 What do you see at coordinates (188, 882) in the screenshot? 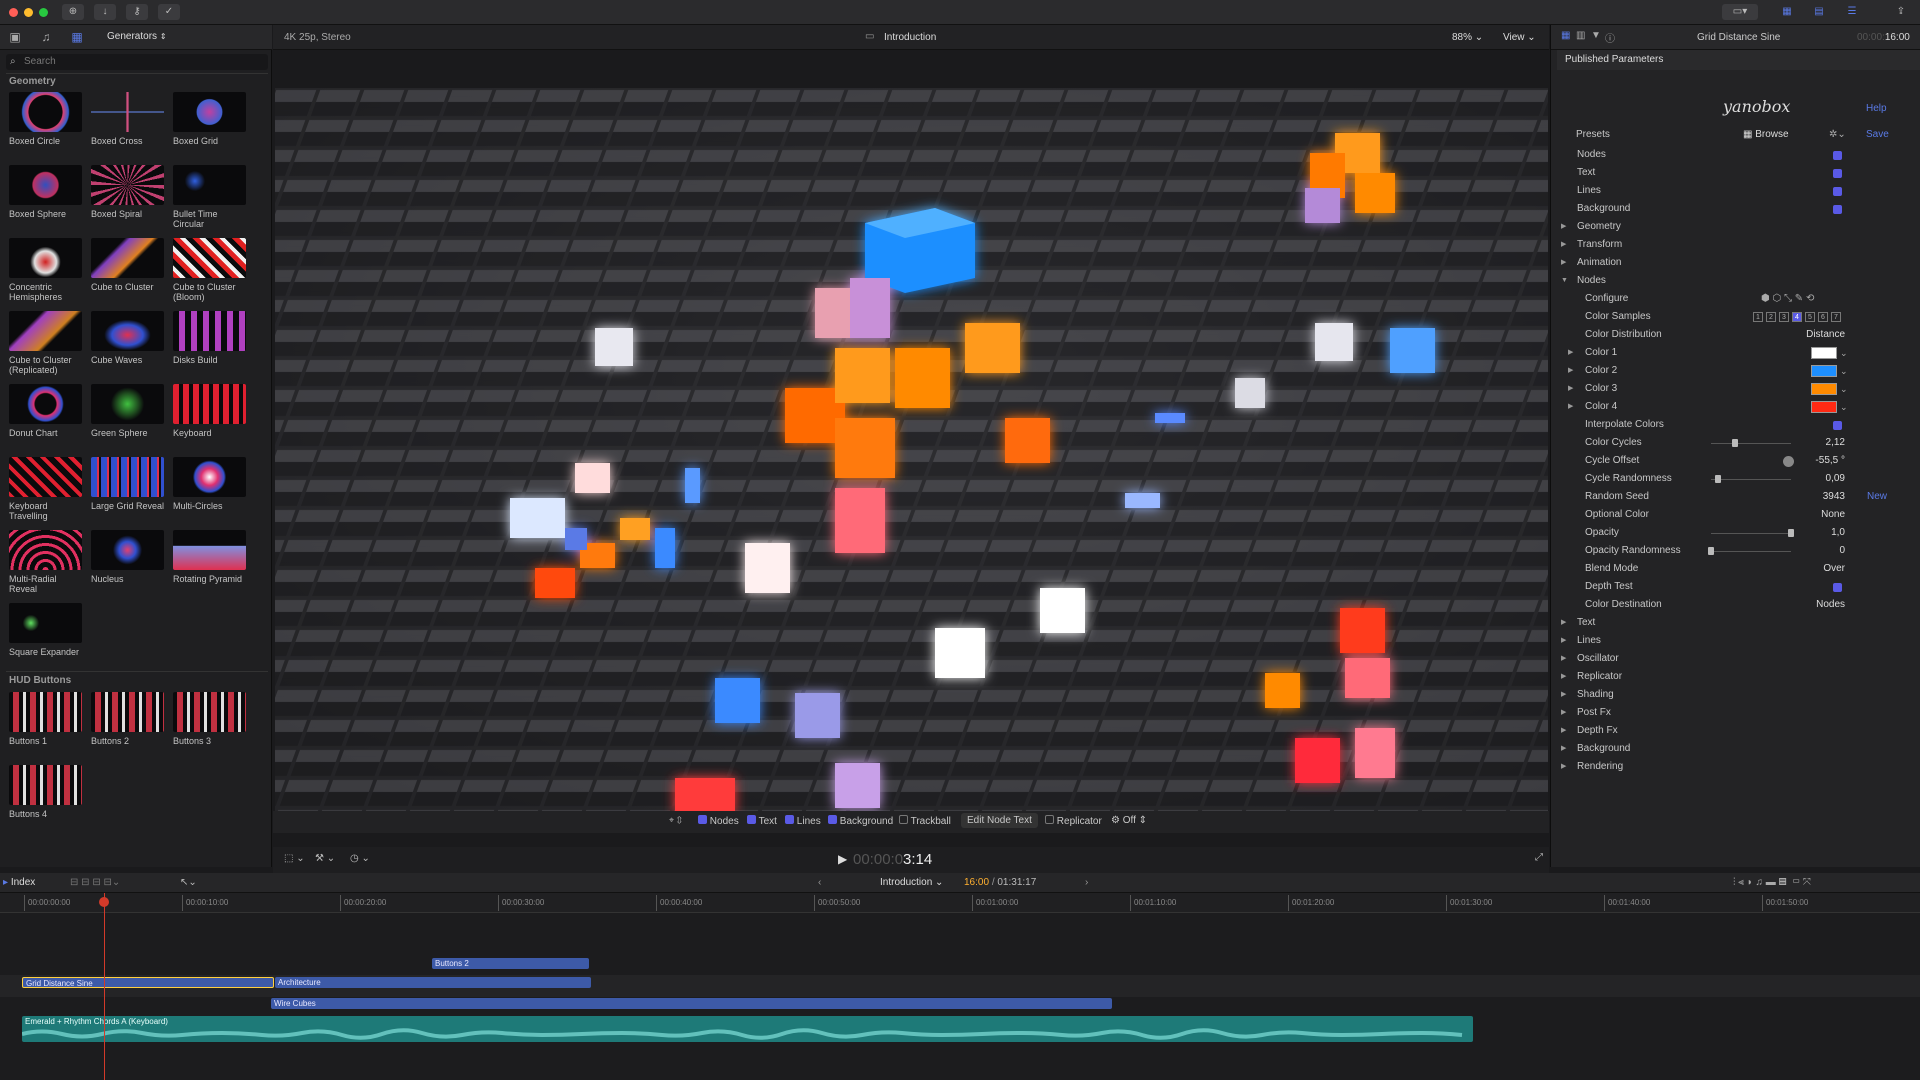
I see `select-tool-icon: ↖⌄` at bounding box center [188, 882].